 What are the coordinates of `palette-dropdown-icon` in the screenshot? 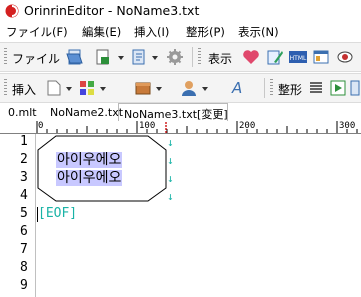 It's located at (103, 89).